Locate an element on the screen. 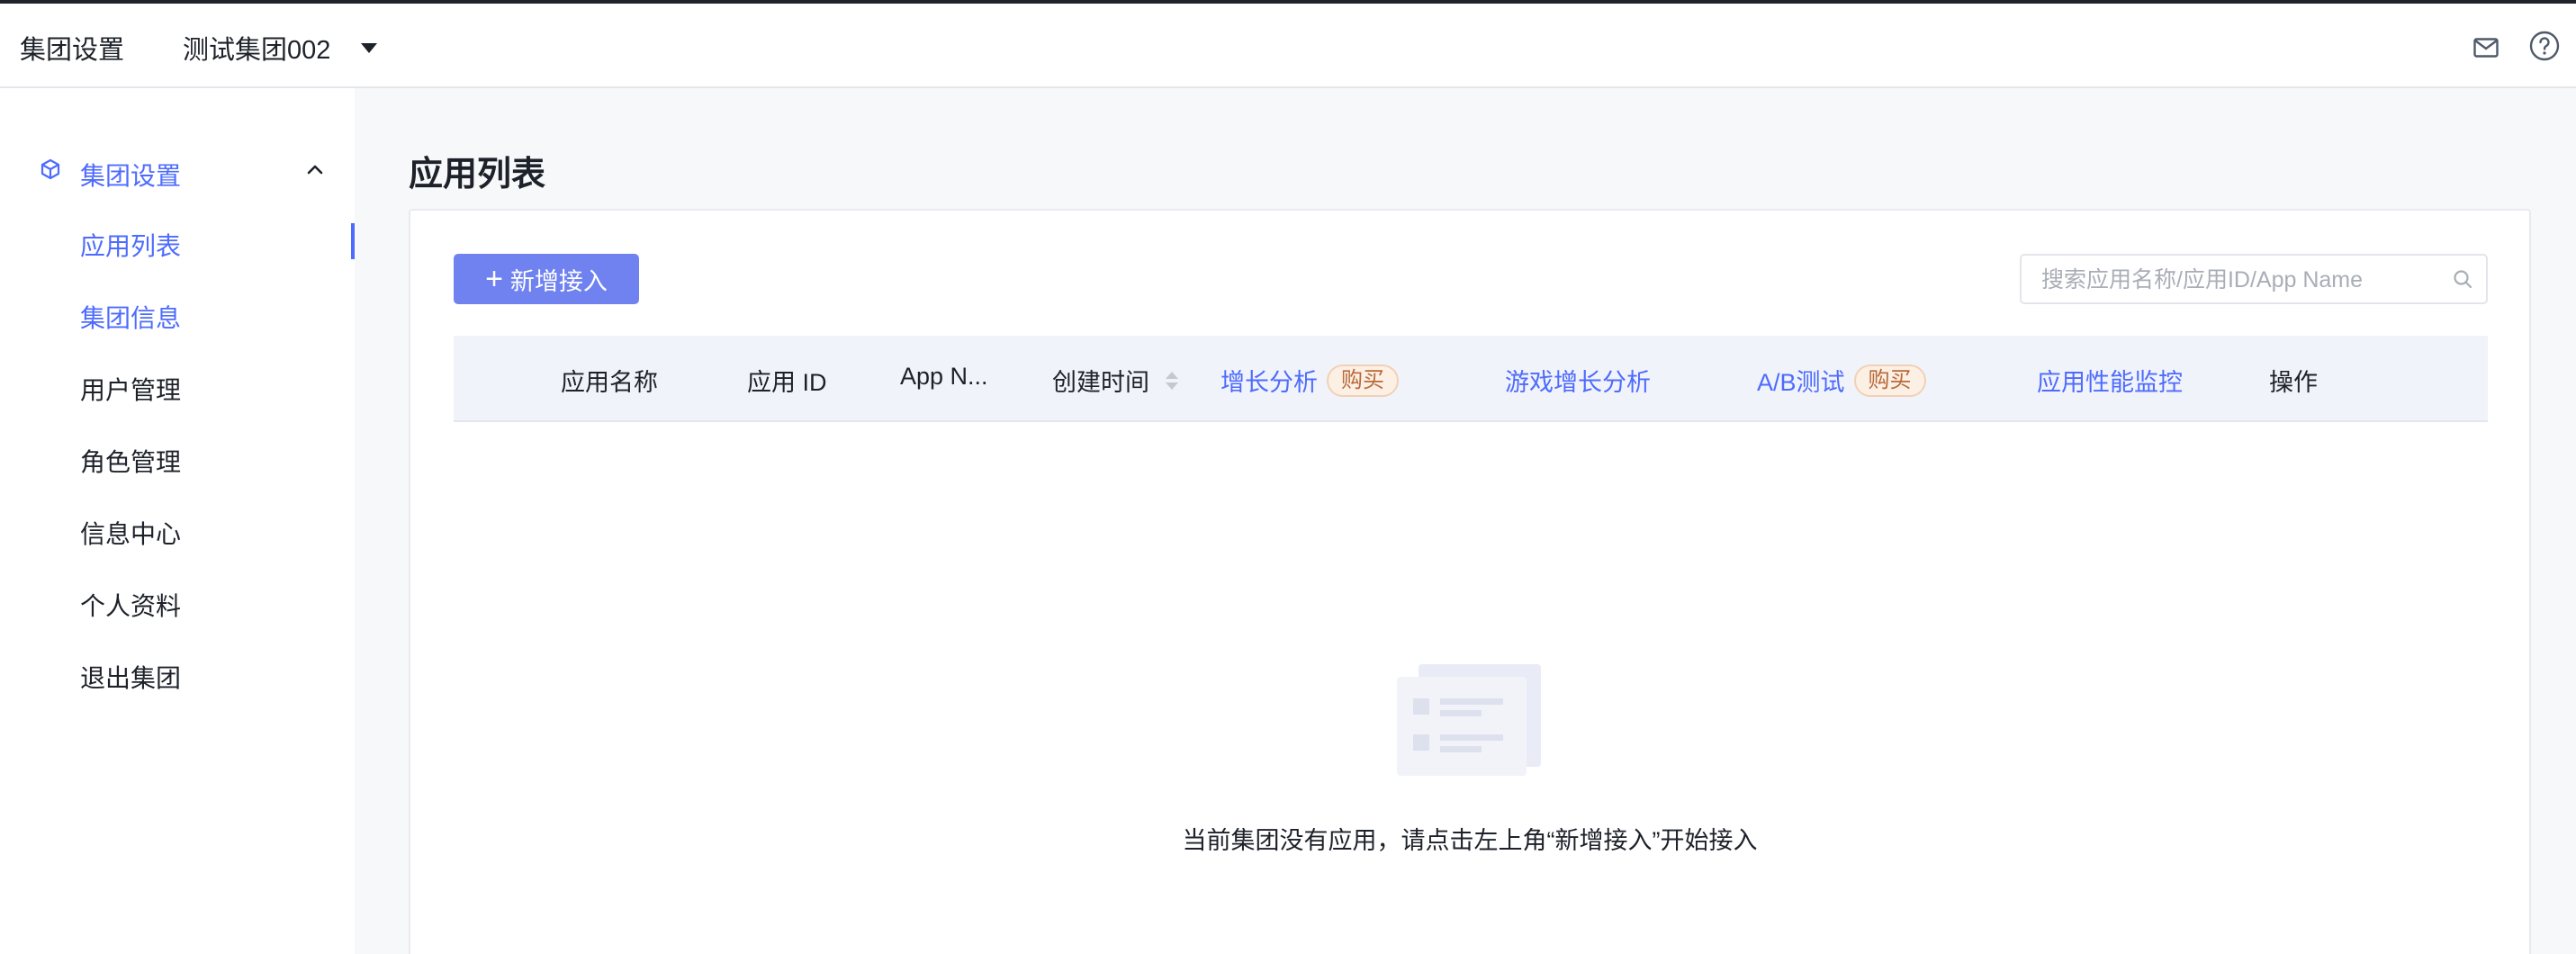 This screenshot has width=2576, height=954. column-header-app-name: 应用名称 is located at coordinates (609, 380).